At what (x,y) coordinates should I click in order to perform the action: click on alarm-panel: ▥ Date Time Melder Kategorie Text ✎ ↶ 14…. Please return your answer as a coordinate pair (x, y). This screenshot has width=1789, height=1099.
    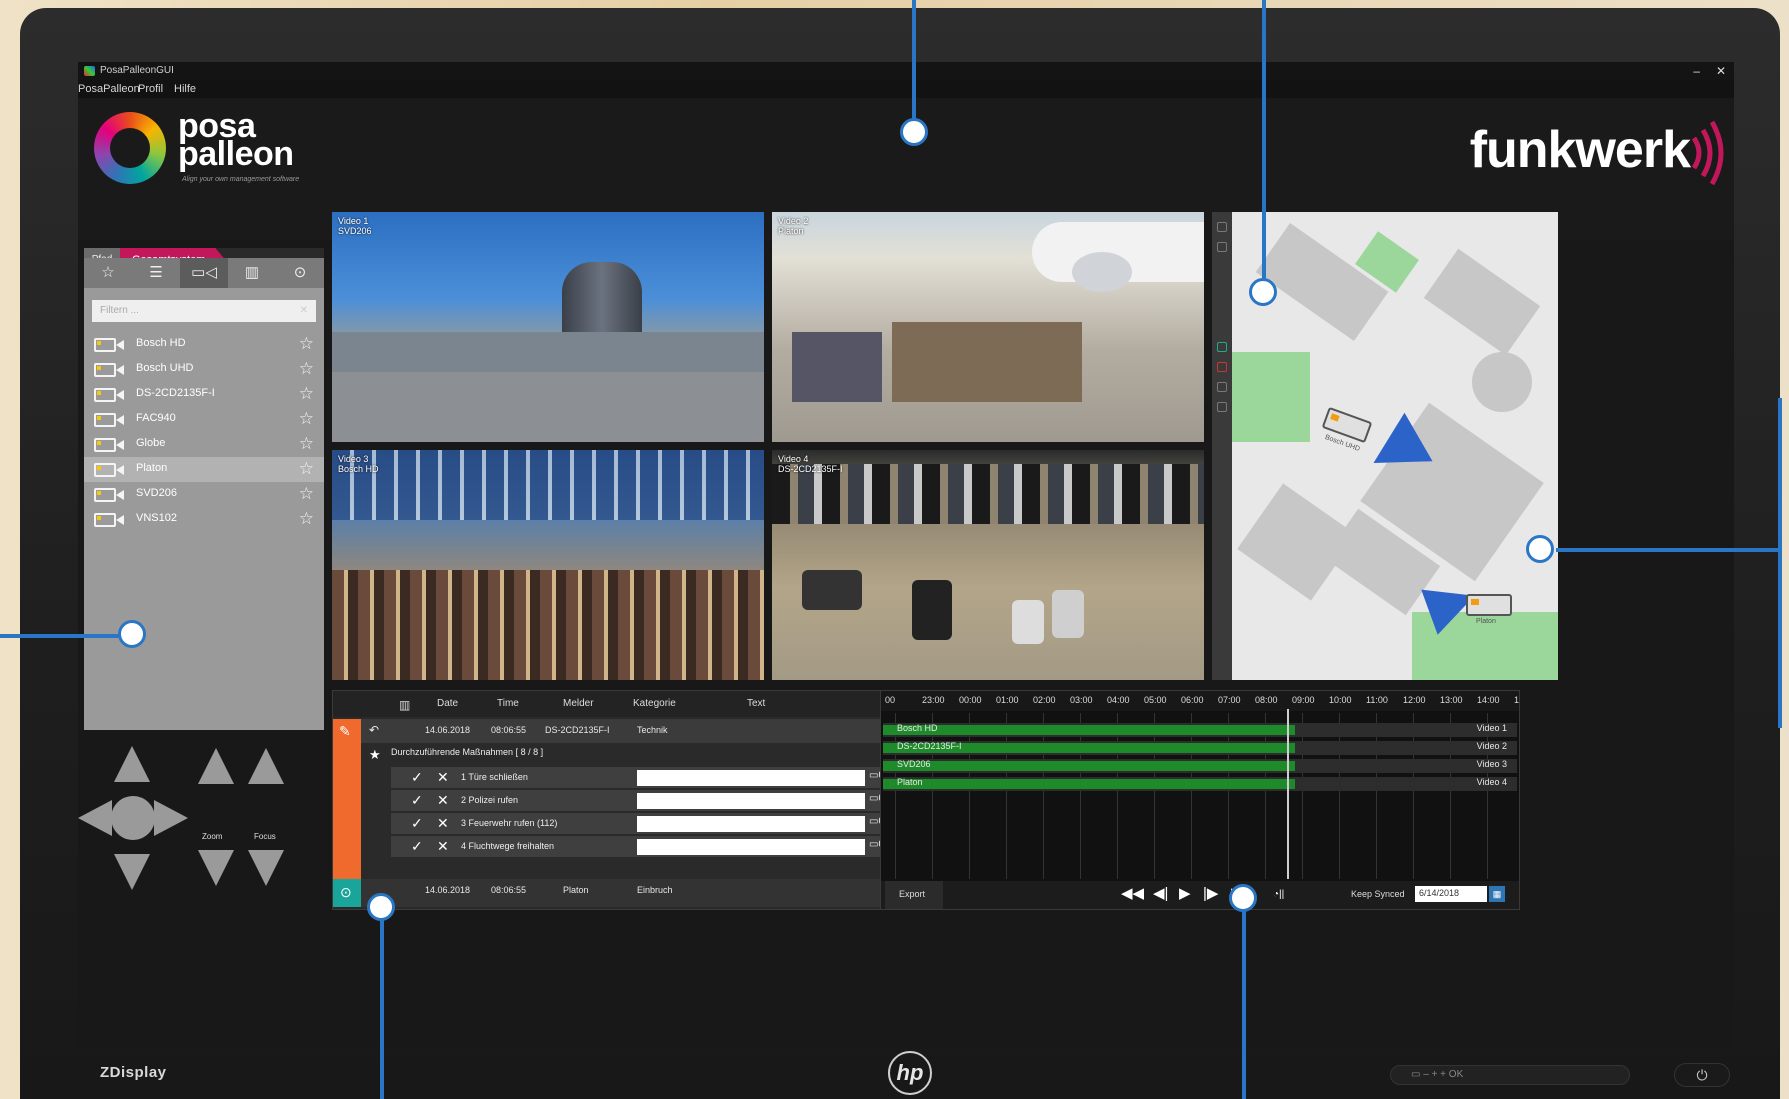
    Looking at the image, I should click on (622, 800).